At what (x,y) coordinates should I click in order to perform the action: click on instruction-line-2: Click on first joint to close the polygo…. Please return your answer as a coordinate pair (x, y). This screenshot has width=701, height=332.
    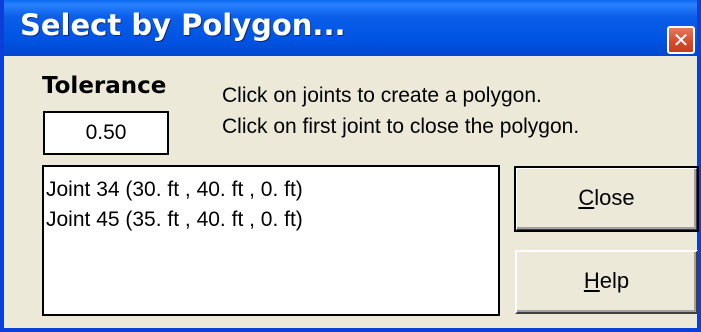
    Looking at the image, I should click on (401, 126).